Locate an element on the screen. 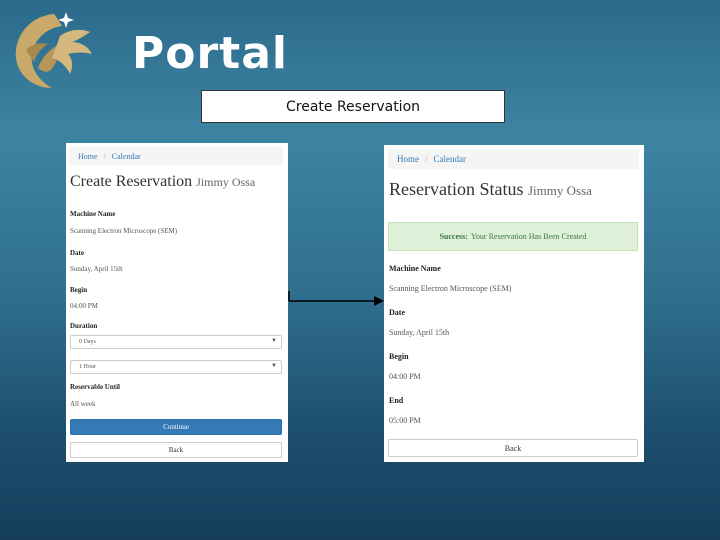  duration-days-select: 0 Days ▼ is located at coordinates (176, 342).